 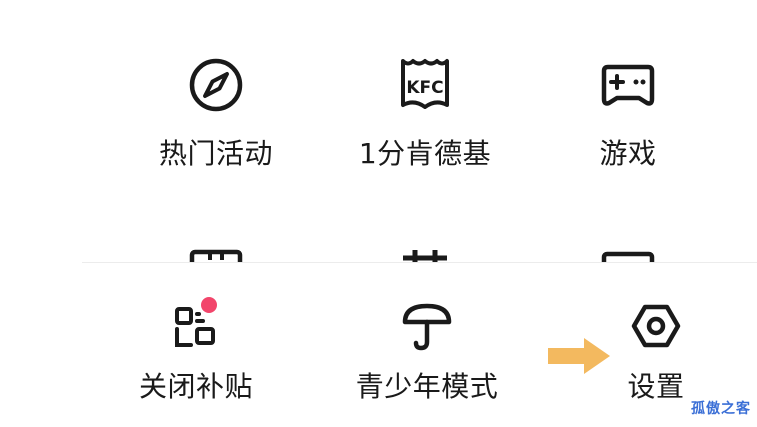 I want to click on menu-item-label: 游戏, so click(x=628, y=153).